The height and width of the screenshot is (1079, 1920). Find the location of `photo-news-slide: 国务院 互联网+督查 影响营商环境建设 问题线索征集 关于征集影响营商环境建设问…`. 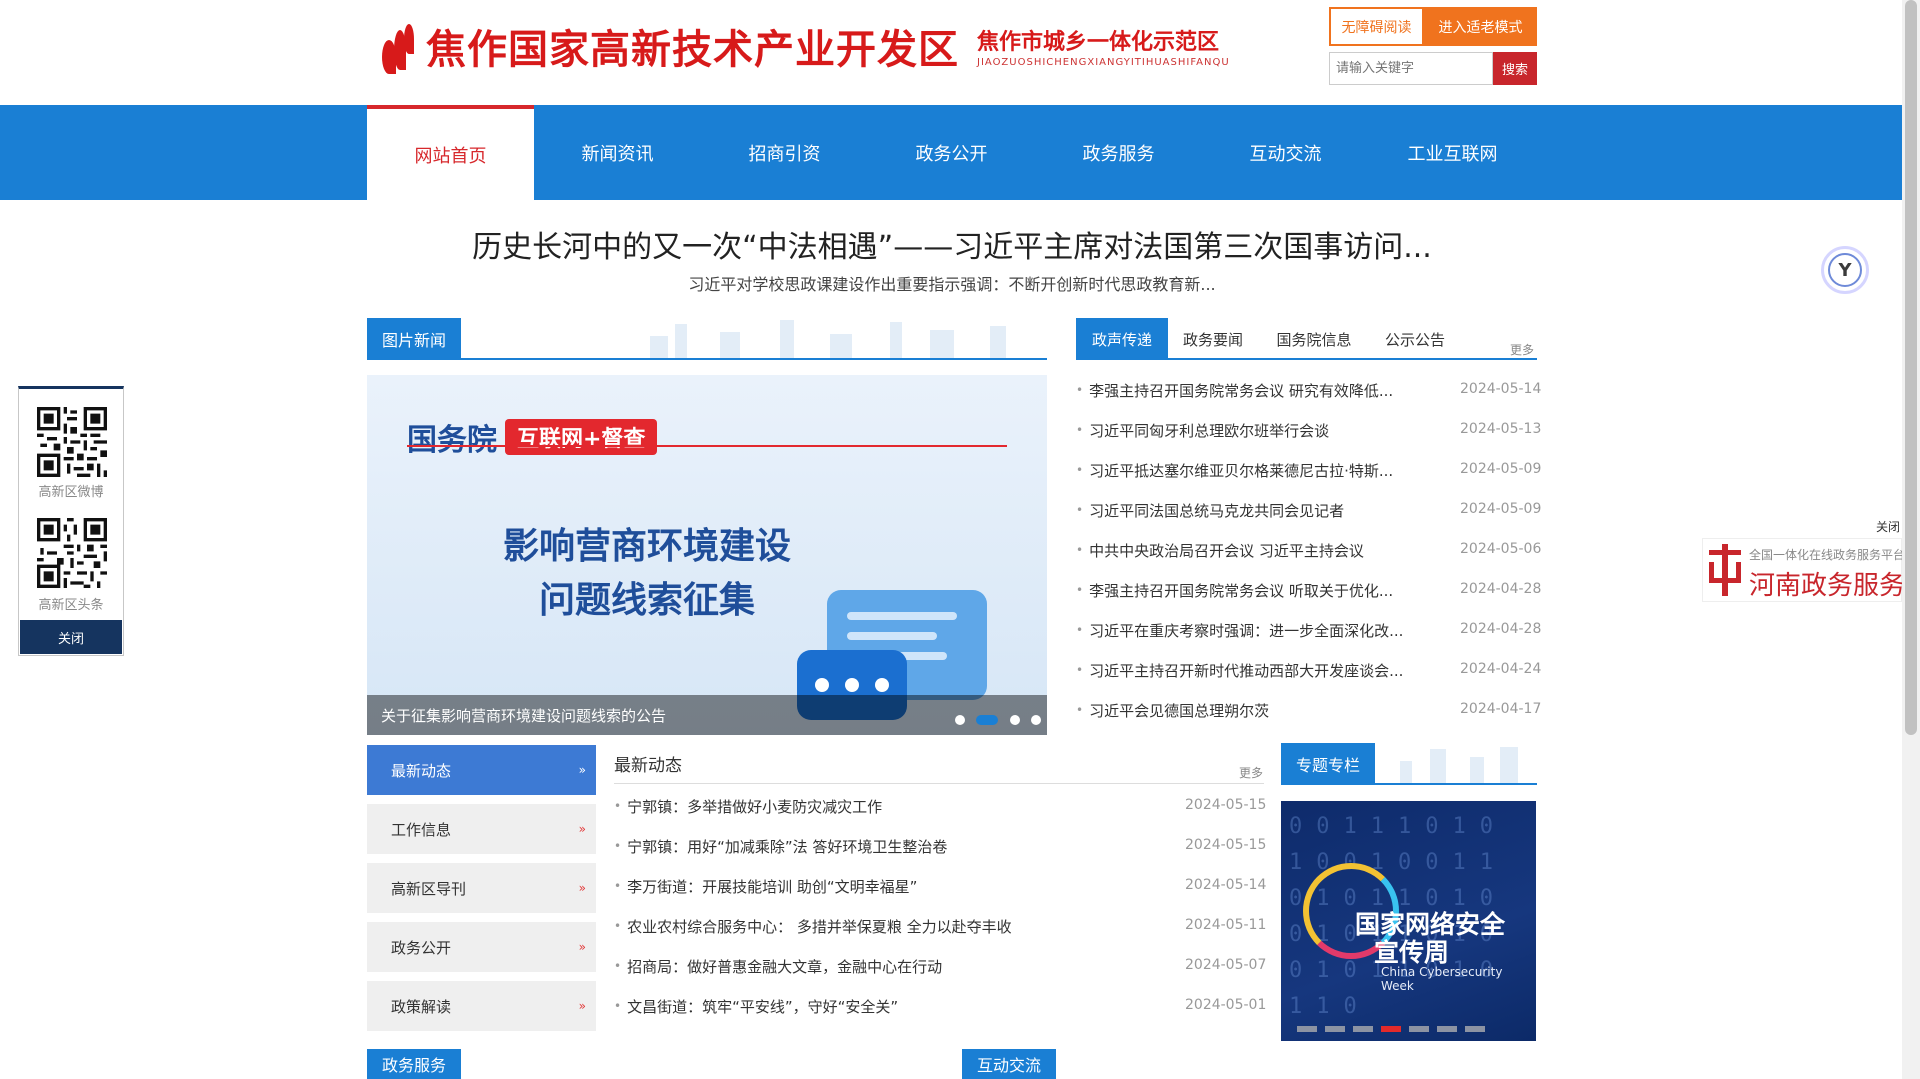

photo-news-slide: 国务院 互联网+督查 影响营商环境建设 问题线索征集 关于征集影响营商环境建设问… is located at coordinates (707, 555).